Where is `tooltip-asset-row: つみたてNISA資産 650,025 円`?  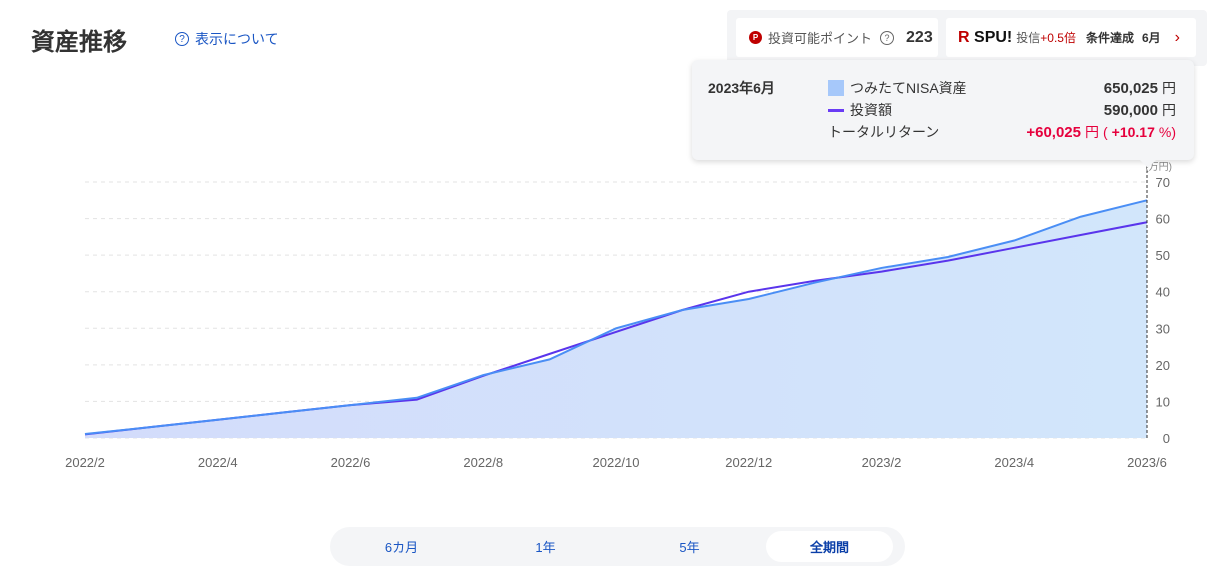
tooltip-asset-row: つみたてNISA資産 650,025 円 is located at coordinates (1002, 88).